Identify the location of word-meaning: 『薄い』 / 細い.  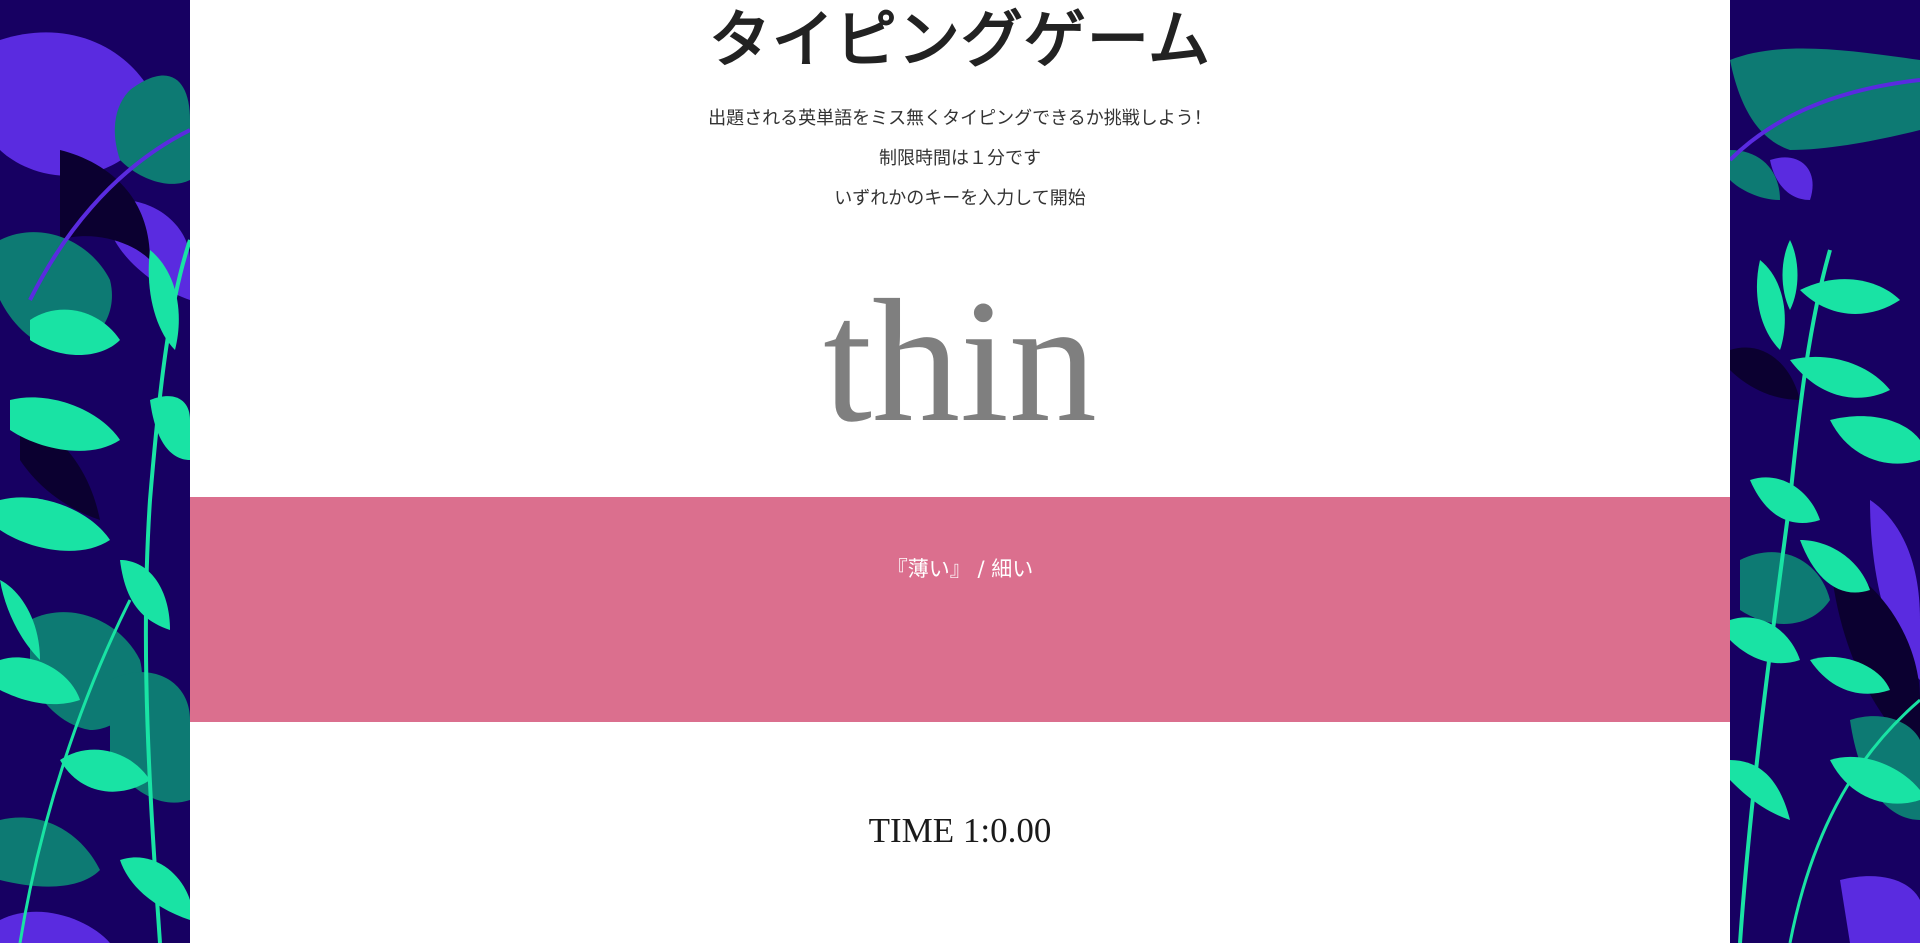
(960, 569).